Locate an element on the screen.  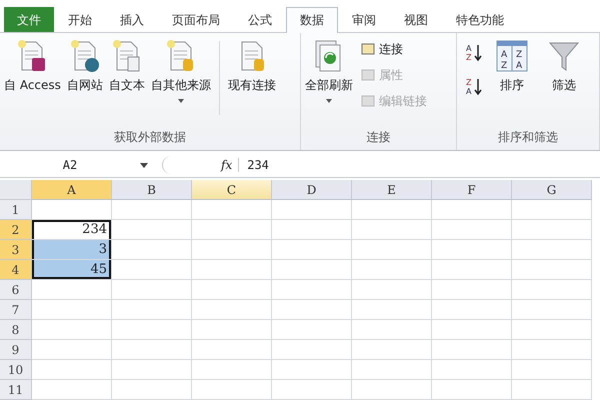
ribbon-button: 自 Access is located at coordinates (32, 66).